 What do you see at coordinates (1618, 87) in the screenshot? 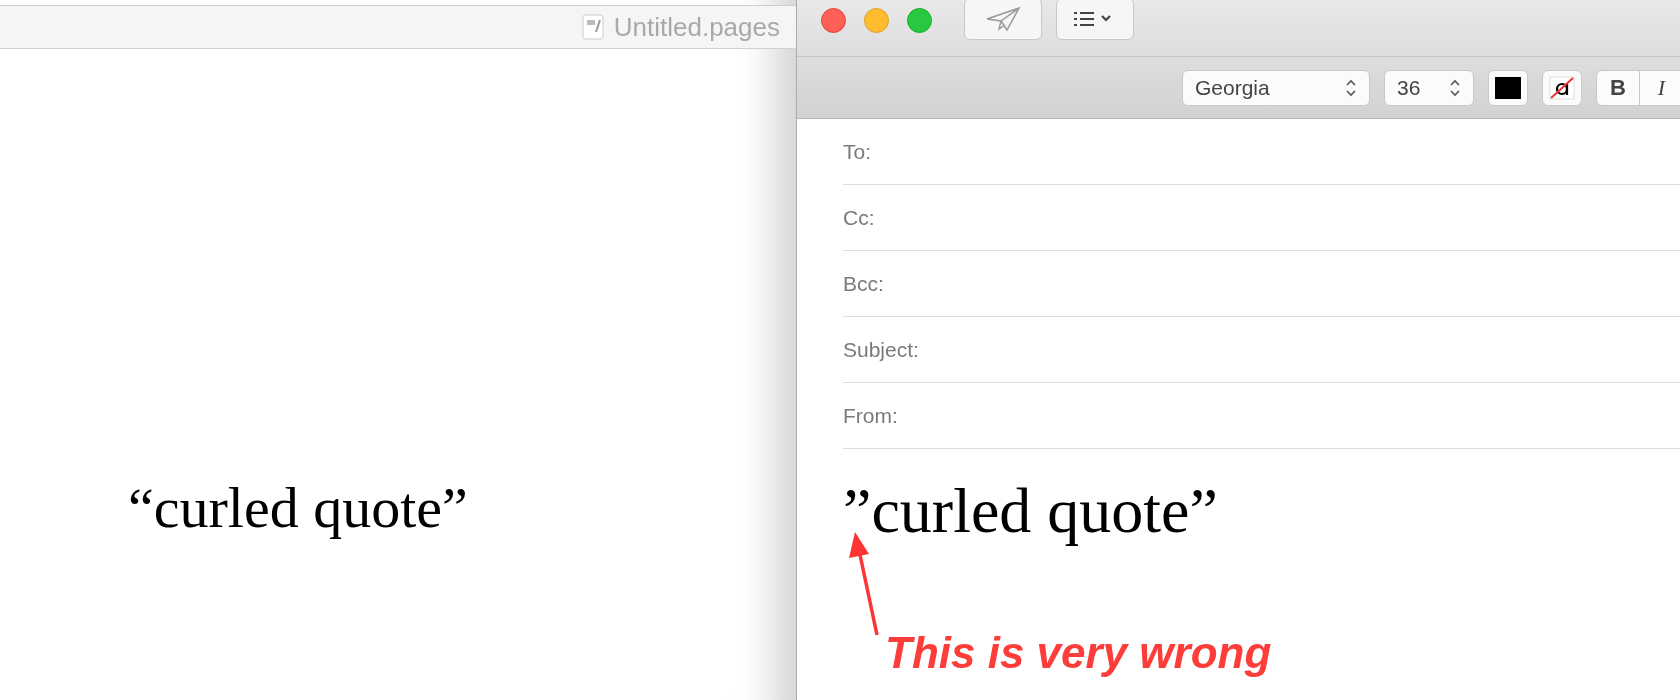
I see `bold-button: B` at bounding box center [1618, 87].